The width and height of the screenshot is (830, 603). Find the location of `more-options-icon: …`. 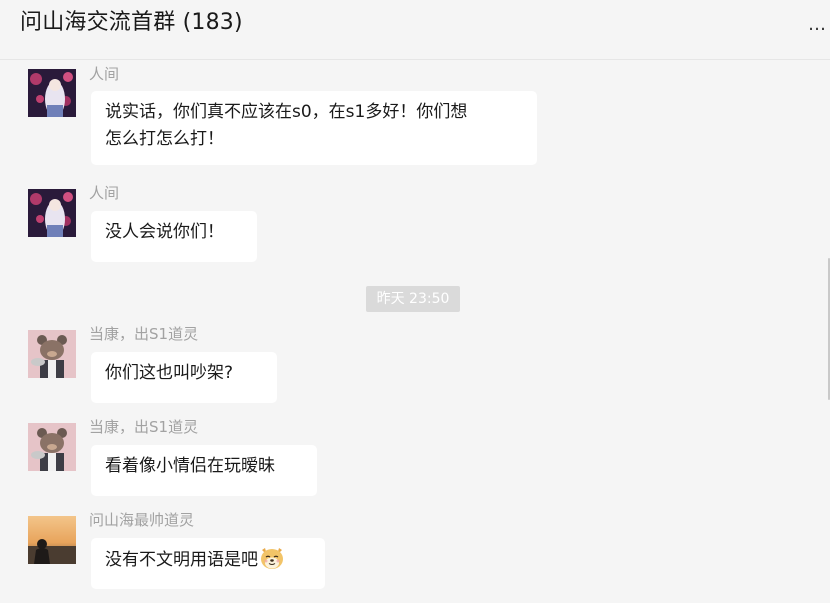

more-options-icon: … is located at coordinates (817, 24).